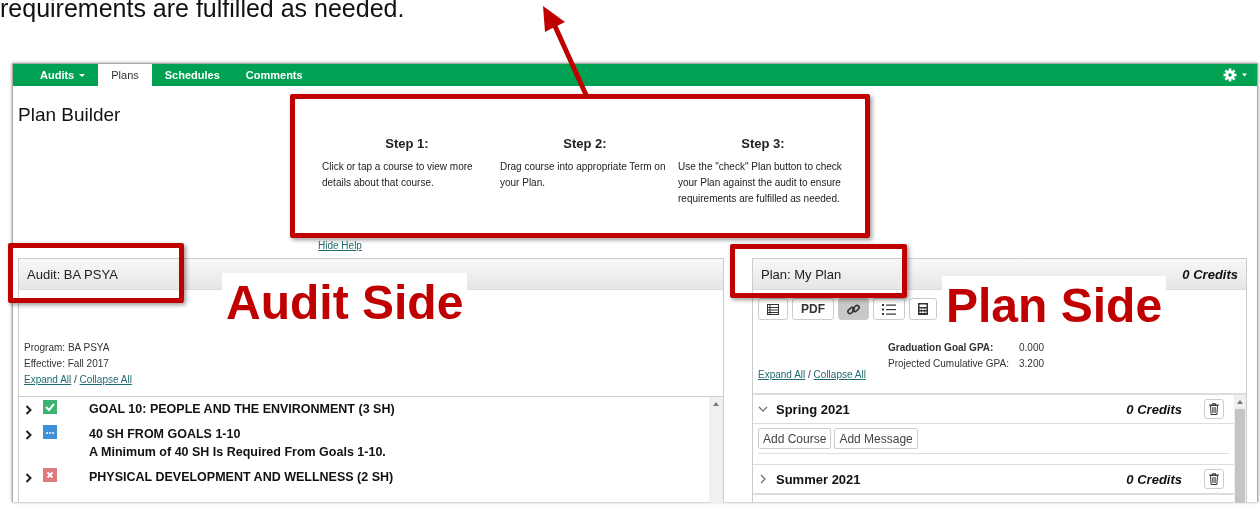 Image resolution: width=1260 pixels, height=506 pixels. I want to click on credits-total: 0 Credits, so click(1210, 274).